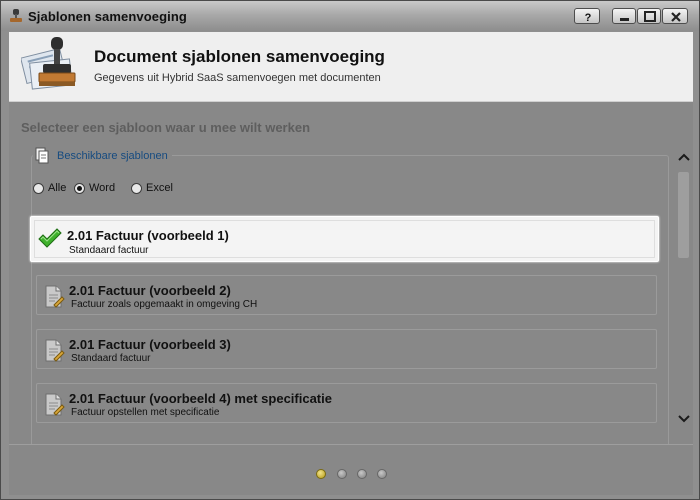  Describe the element at coordinates (683, 215) in the screenshot. I see `scrollbar-thumb` at that location.